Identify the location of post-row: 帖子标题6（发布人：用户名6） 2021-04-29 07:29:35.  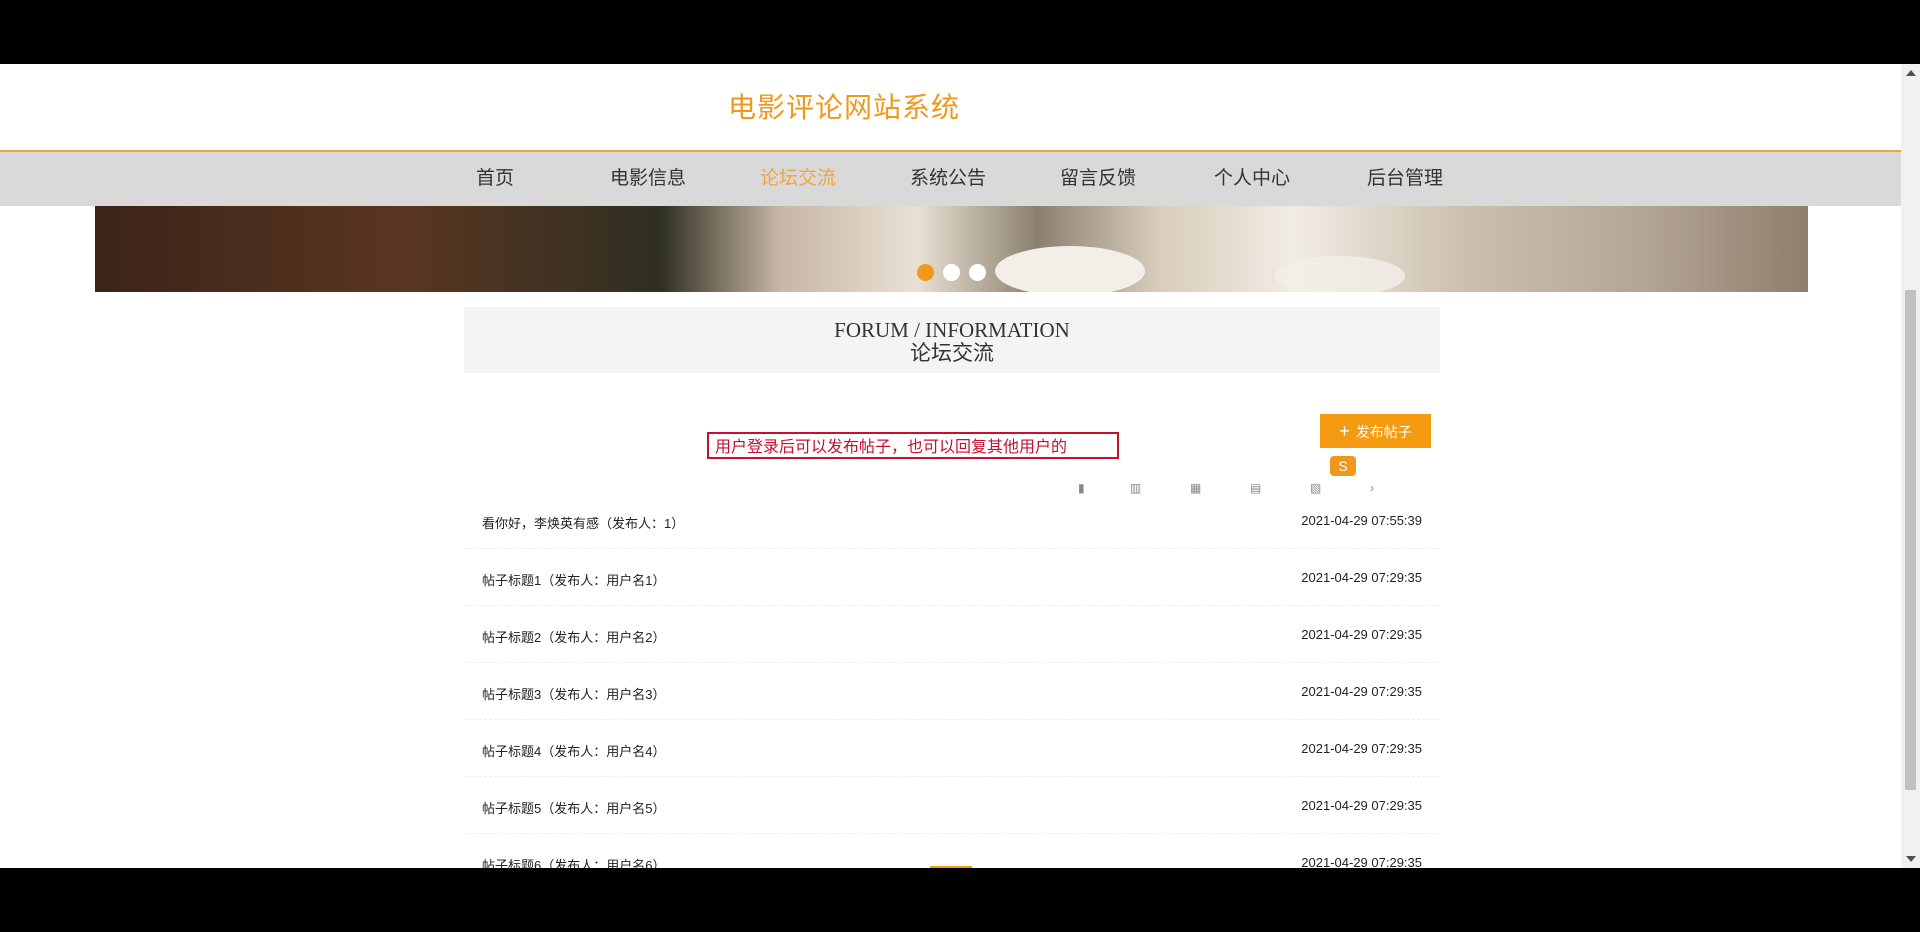
(952, 851).